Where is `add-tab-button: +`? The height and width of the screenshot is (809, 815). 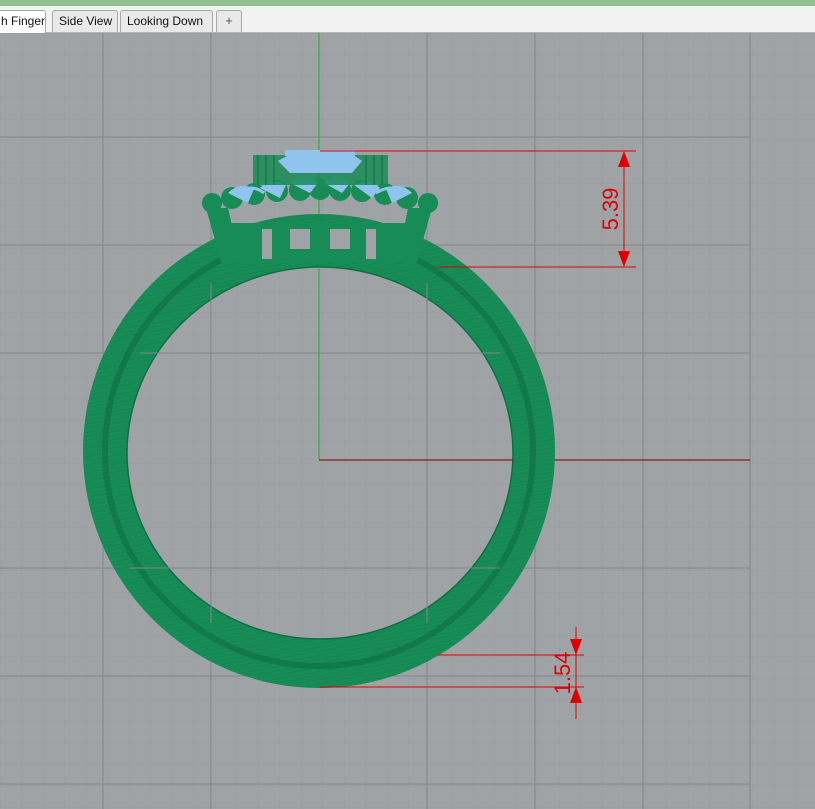 add-tab-button: + is located at coordinates (229, 21).